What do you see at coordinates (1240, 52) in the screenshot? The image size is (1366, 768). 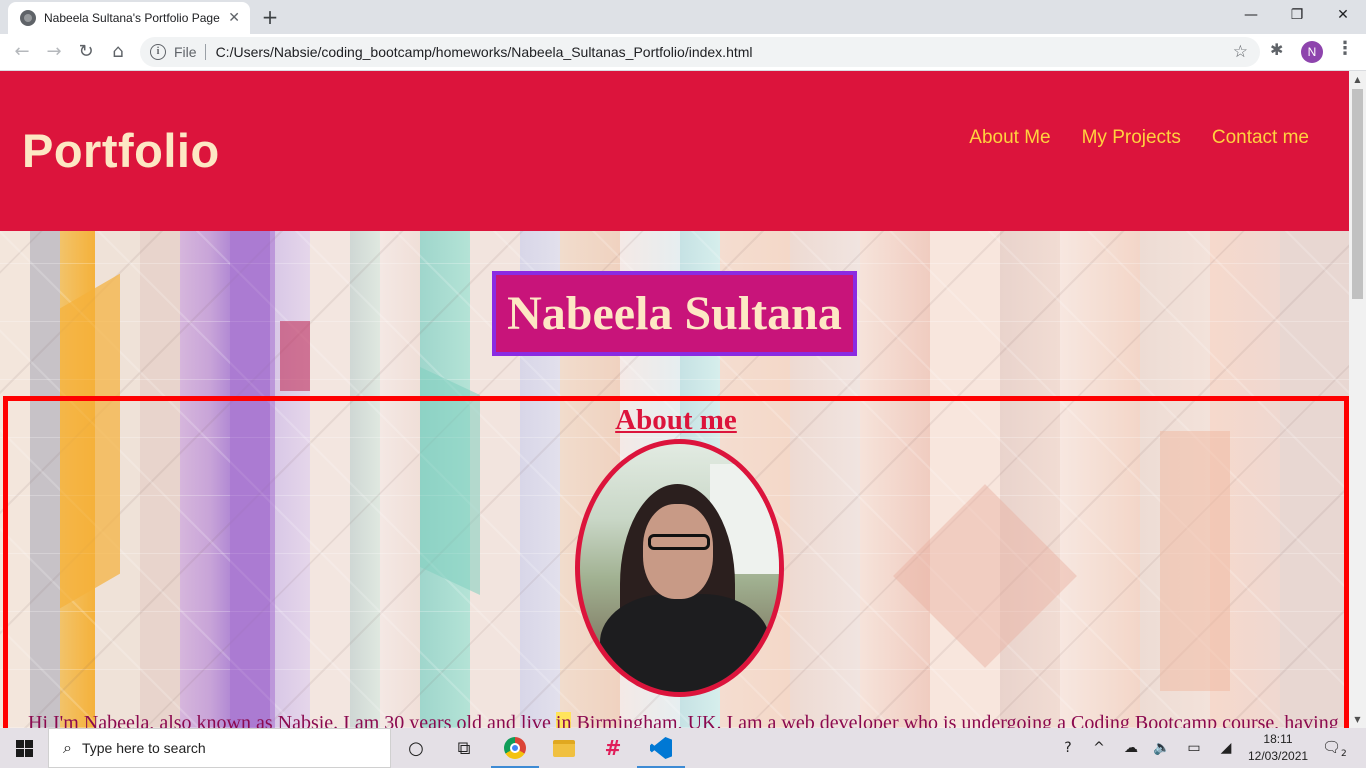 I see `bookmark-star-icon: ☆` at bounding box center [1240, 52].